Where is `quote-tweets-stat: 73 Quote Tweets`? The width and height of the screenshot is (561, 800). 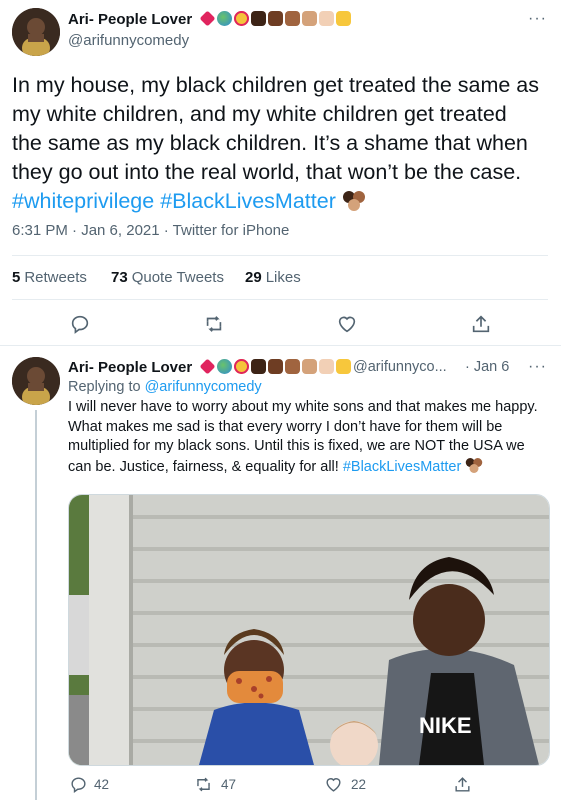
quote-tweets-stat: 73 Quote Tweets is located at coordinates (167, 277).